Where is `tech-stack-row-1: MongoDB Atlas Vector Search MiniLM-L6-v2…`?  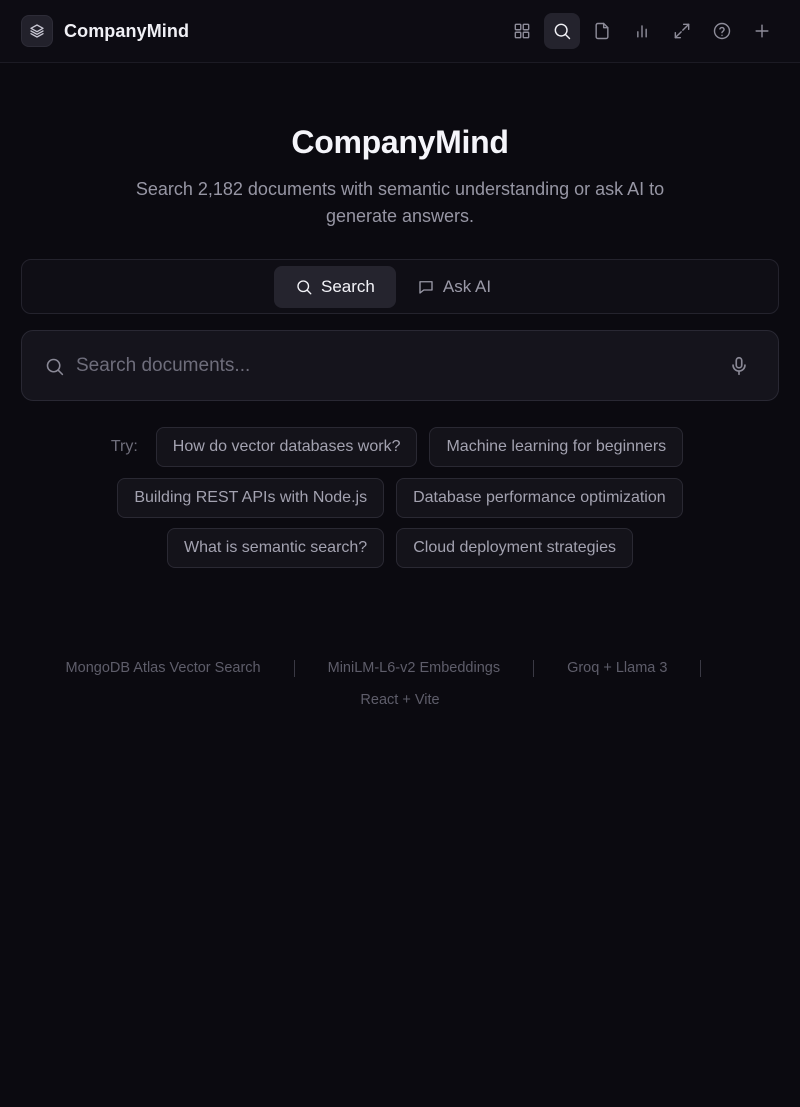 tech-stack-row-1: MongoDB Atlas Vector Search MiniLM-L6-v2… is located at coordinates (400, 668).